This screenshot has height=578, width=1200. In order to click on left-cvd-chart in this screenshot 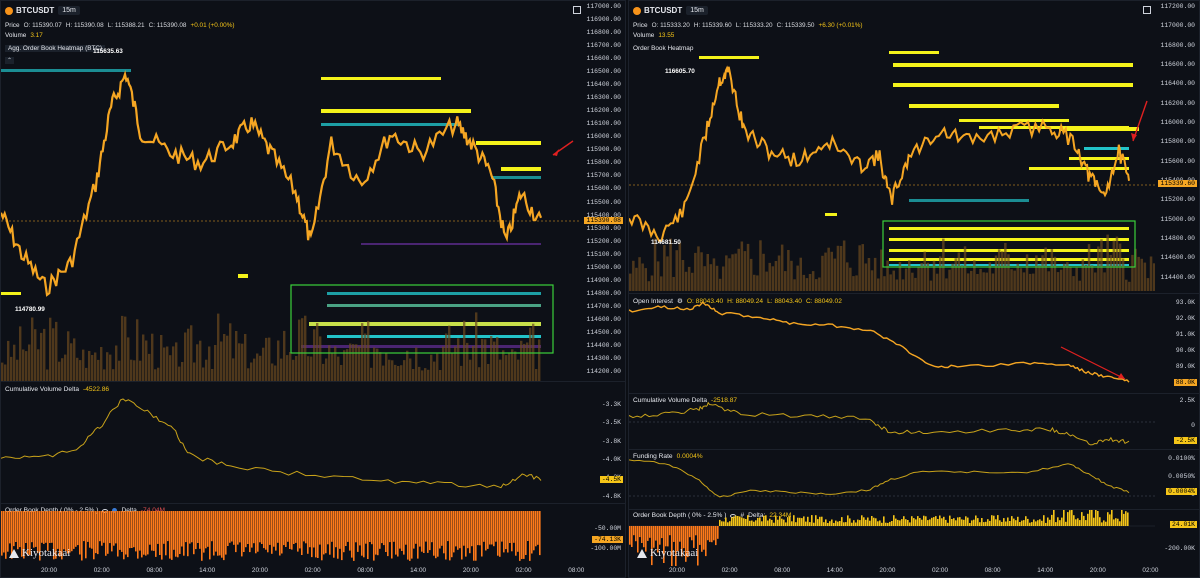, I will do `click(291, 443)`.